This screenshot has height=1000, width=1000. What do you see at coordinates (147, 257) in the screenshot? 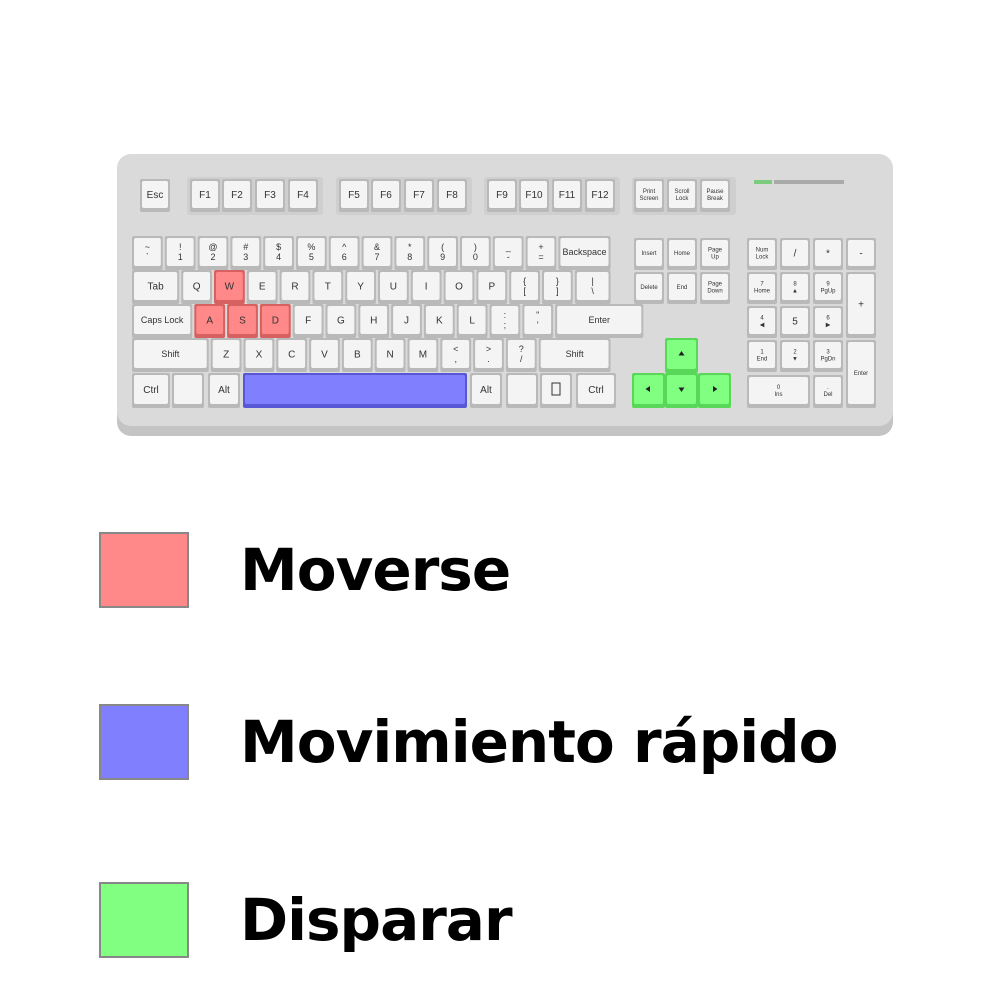
I see `key-symbol-label: `` at bounding box center [147, 257].